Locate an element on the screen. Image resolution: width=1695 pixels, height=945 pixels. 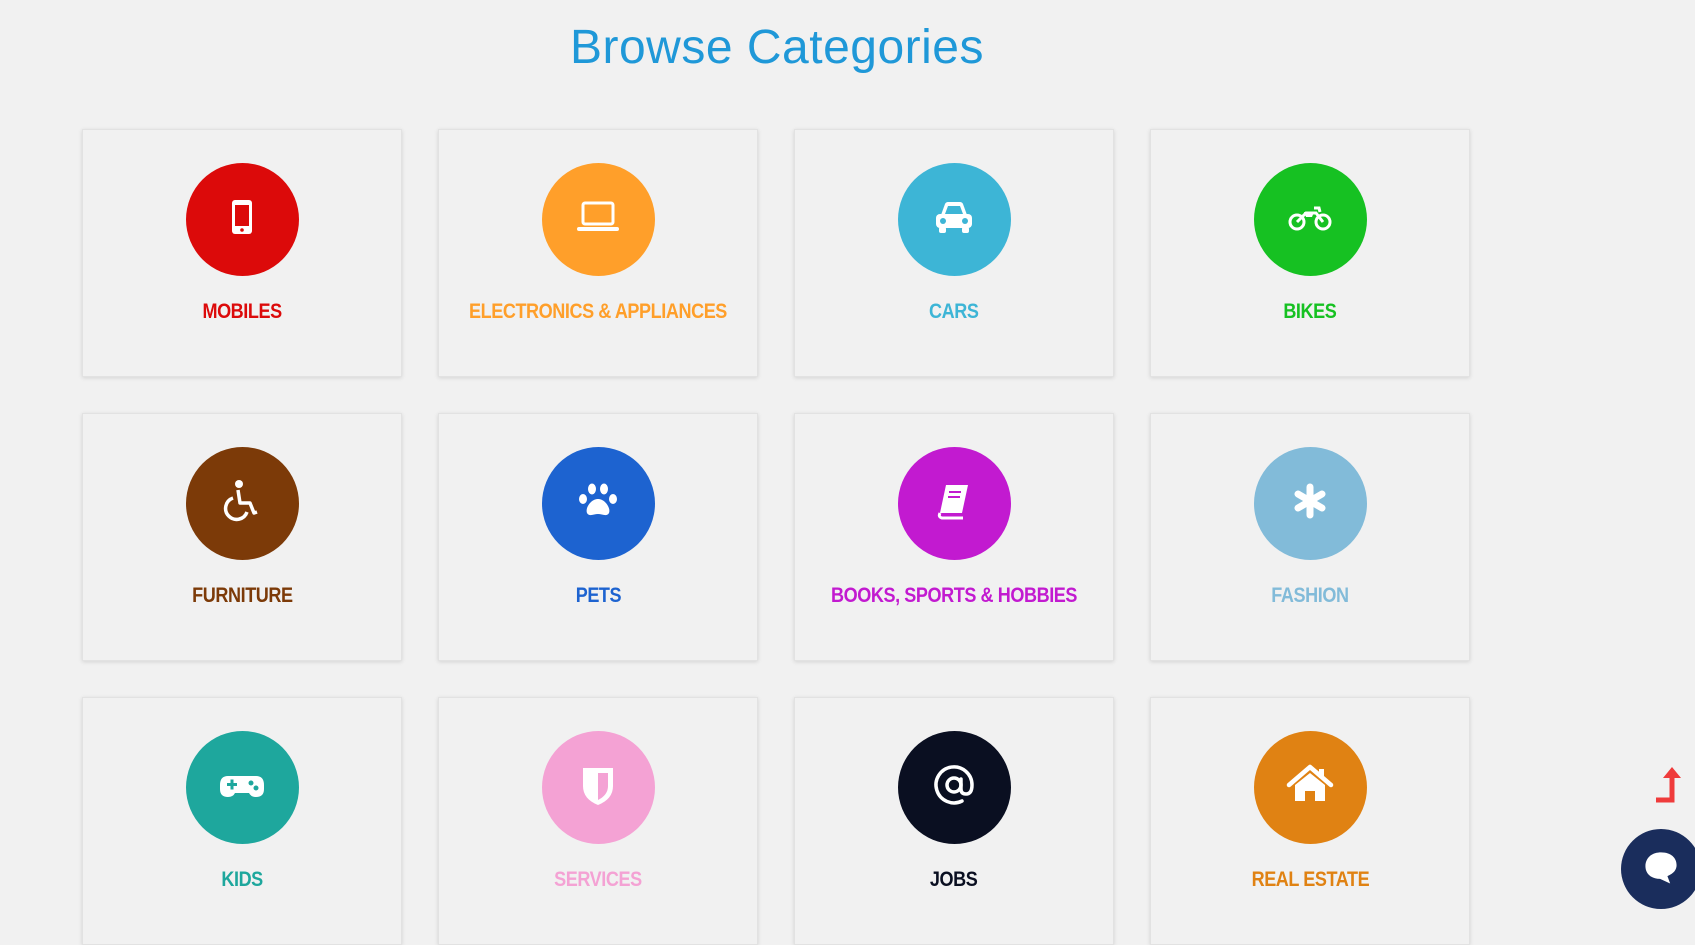
laptop-icon is located at coordinates (598, 219).